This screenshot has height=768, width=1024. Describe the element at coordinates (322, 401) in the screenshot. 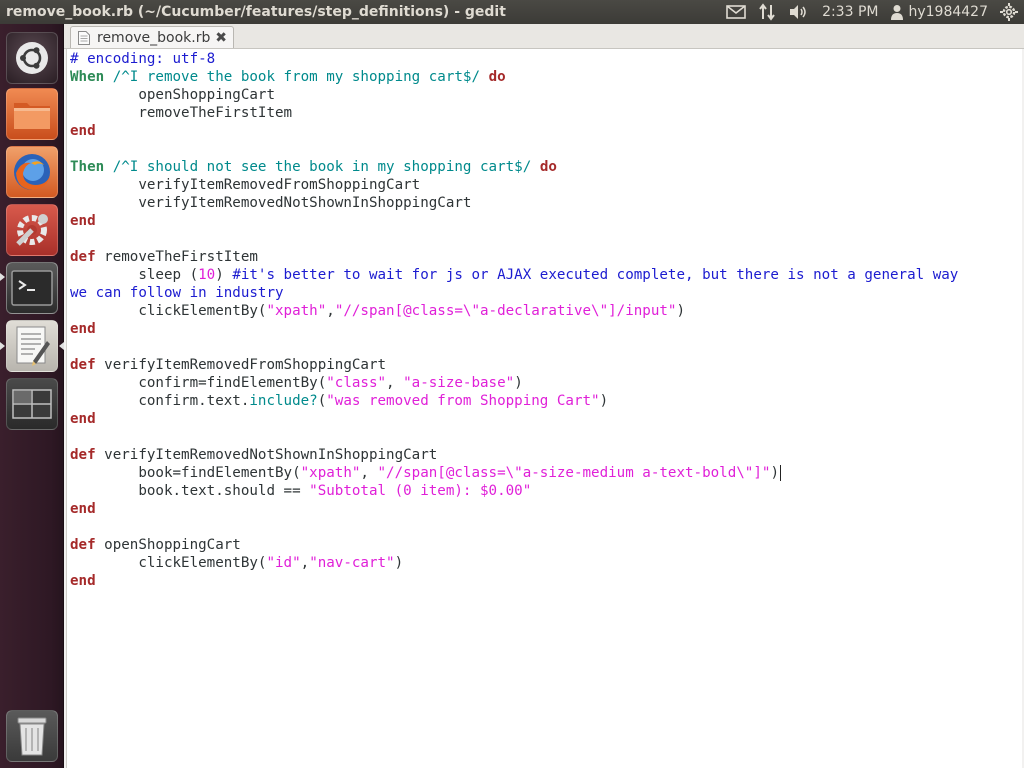

I see `code-token-plain: (` at that location.